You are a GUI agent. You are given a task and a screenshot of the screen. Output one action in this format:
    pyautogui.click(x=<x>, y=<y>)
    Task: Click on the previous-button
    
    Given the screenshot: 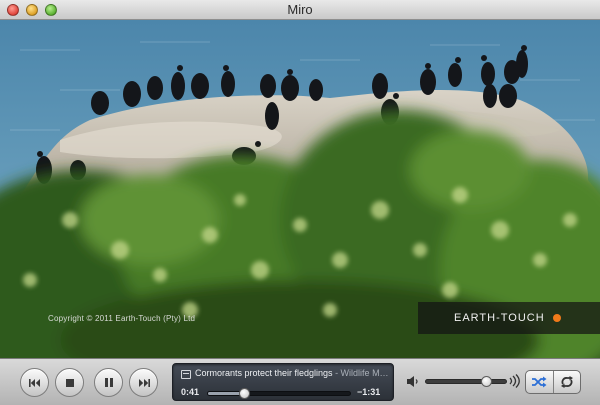 What is the action you would take?
    pyautogui.click(x=34, y=382)
    